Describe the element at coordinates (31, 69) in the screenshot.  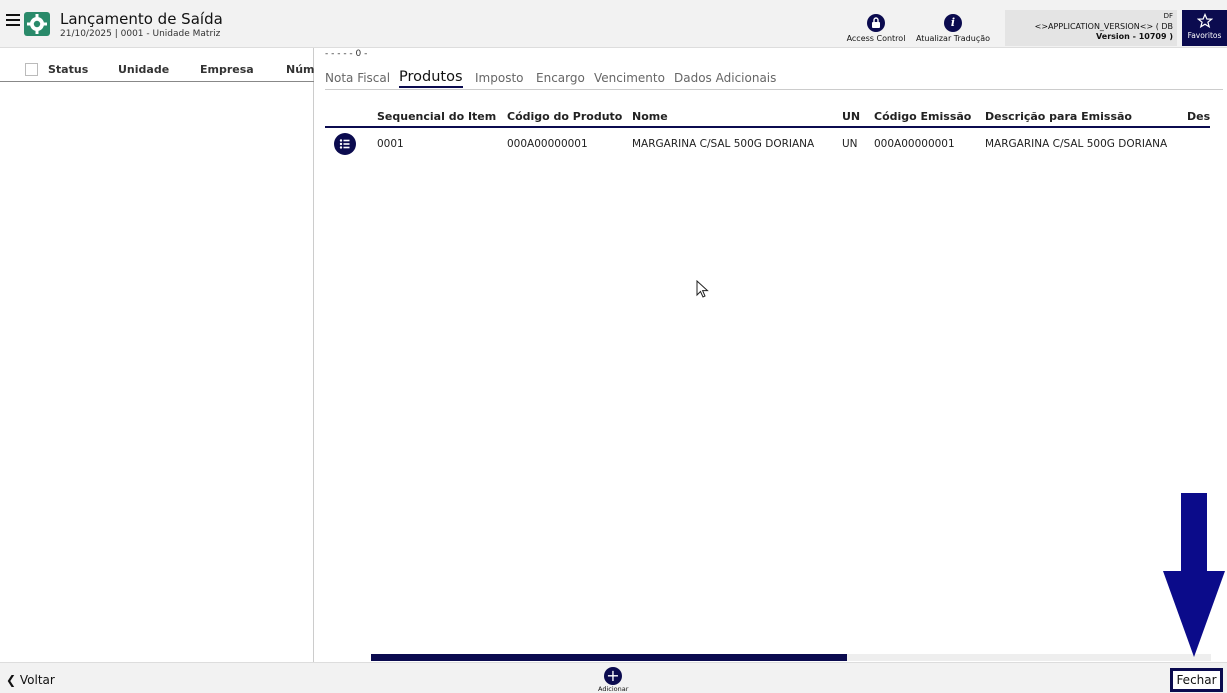
I see `select-all-checkbox` at that location.